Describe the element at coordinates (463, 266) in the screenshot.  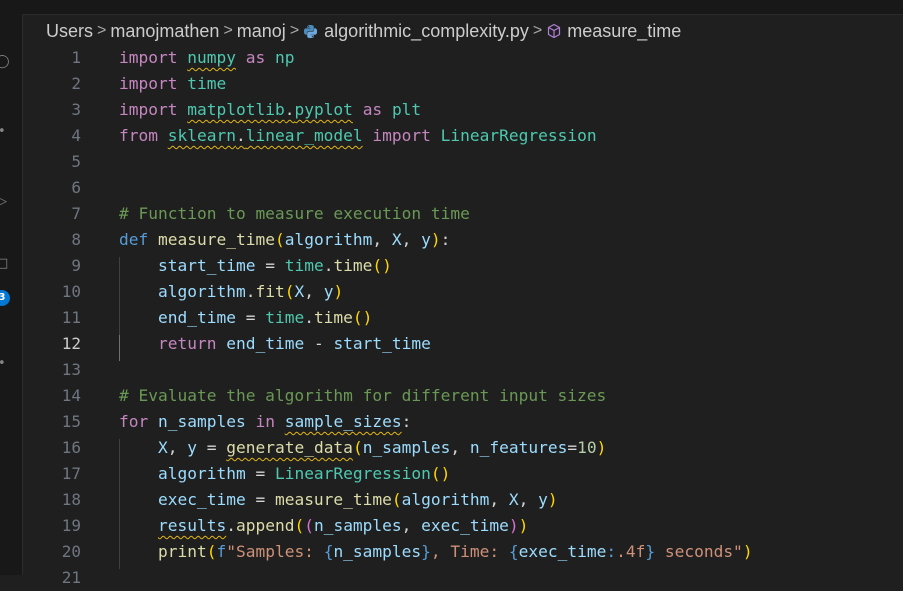
I see `code-line: 9 start_time = time.time()` at that location.